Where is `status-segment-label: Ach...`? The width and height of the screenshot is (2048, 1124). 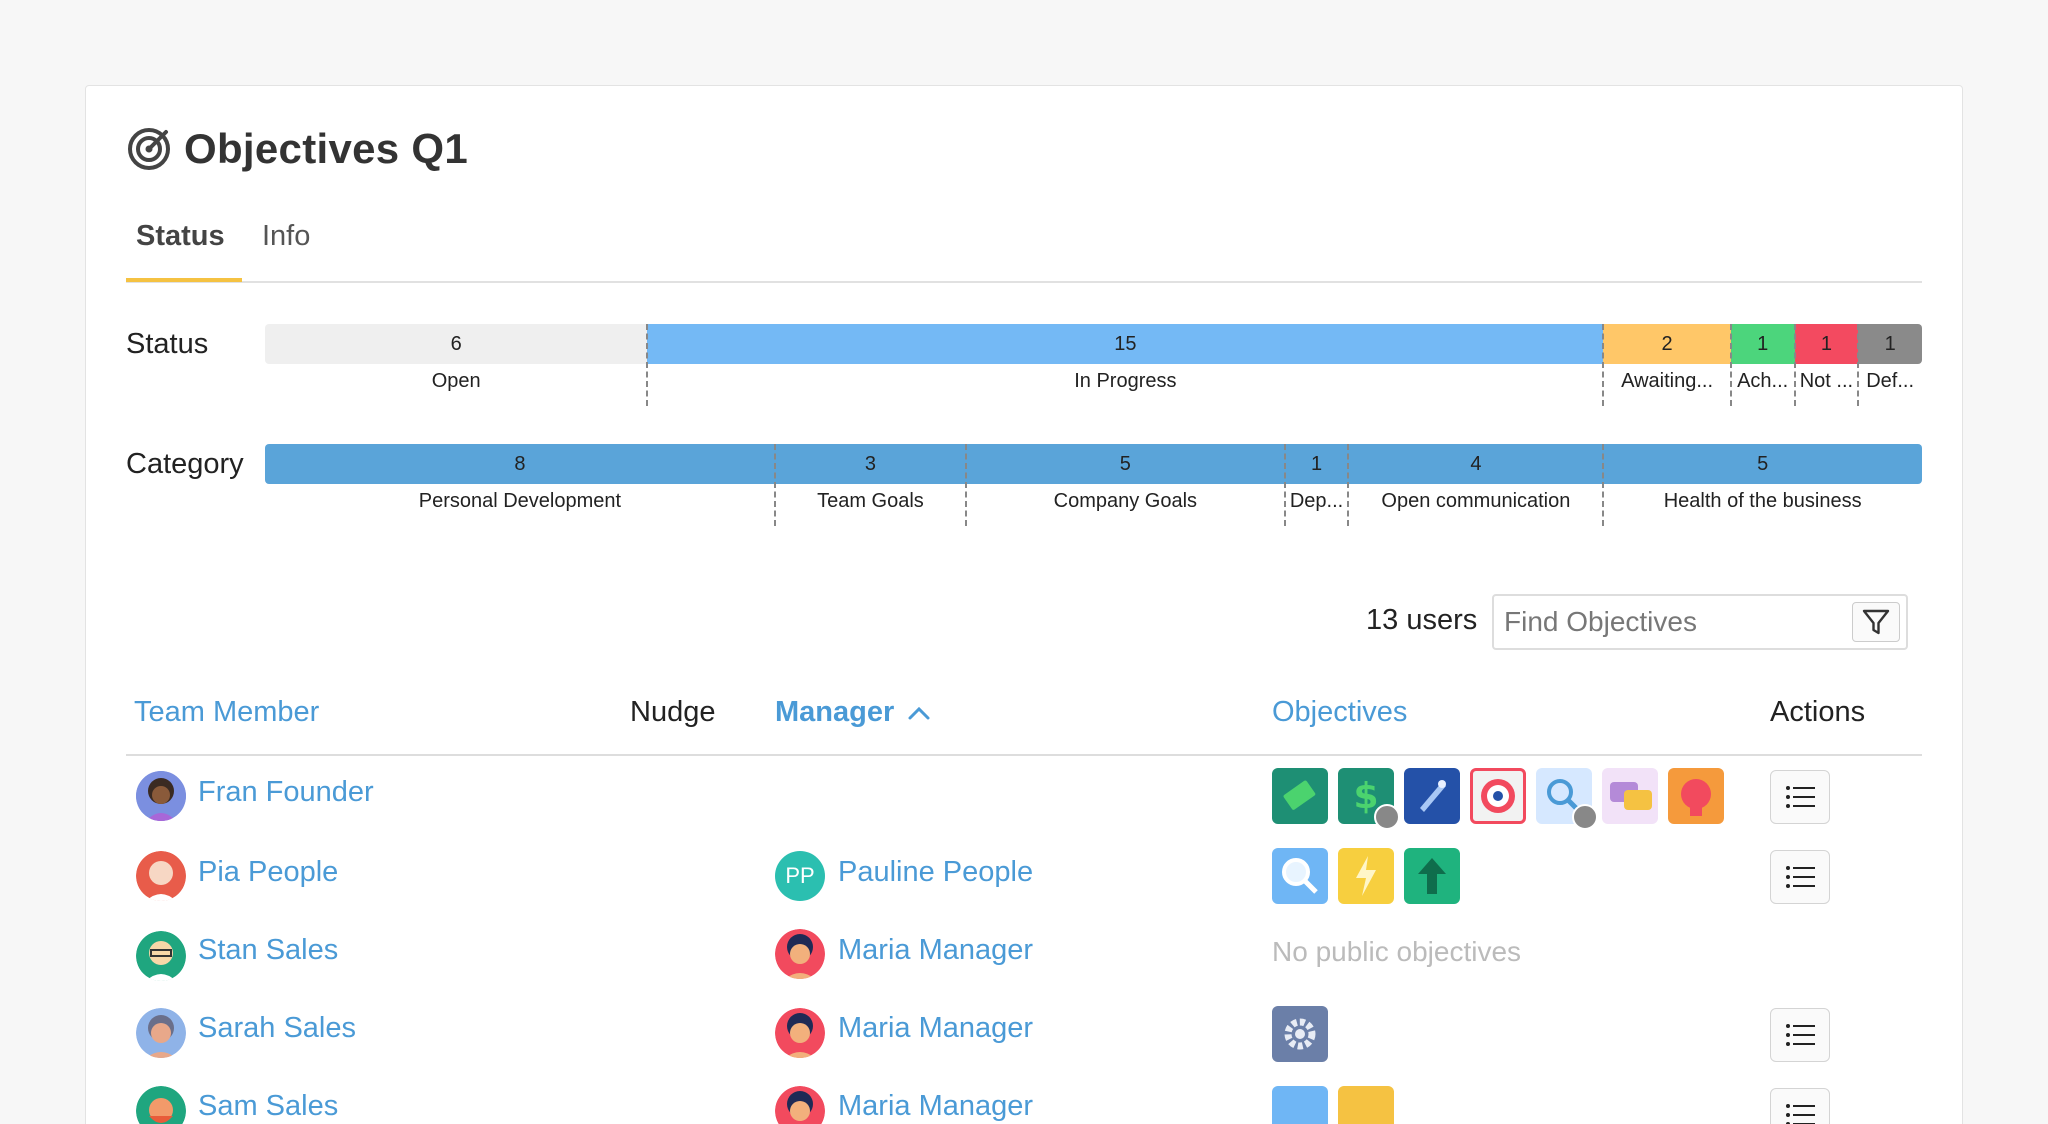 status-segment-label: Ach... is located at coordinates (1763, 381).